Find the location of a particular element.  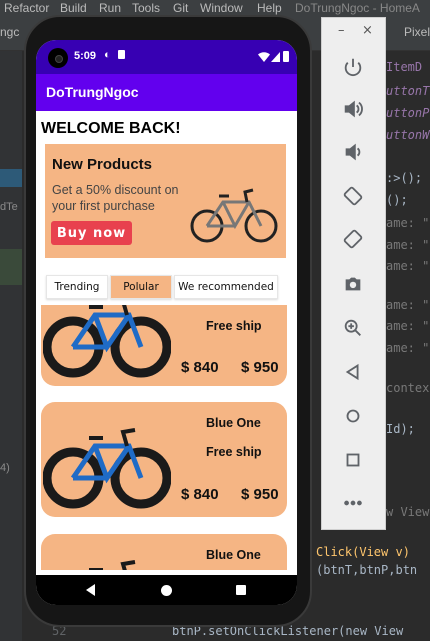

navigation-bar is located at coordinates (166, 590).